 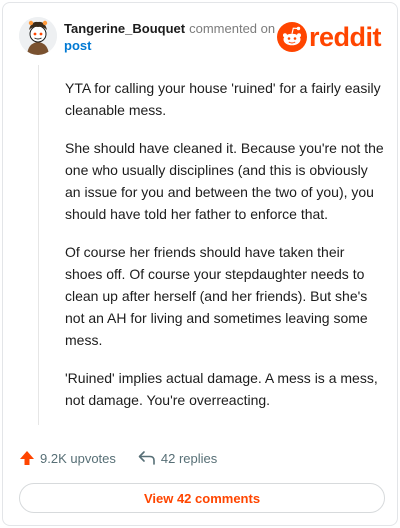 I want to click on replies-button: 42 replies, so click(x=177, y=458).